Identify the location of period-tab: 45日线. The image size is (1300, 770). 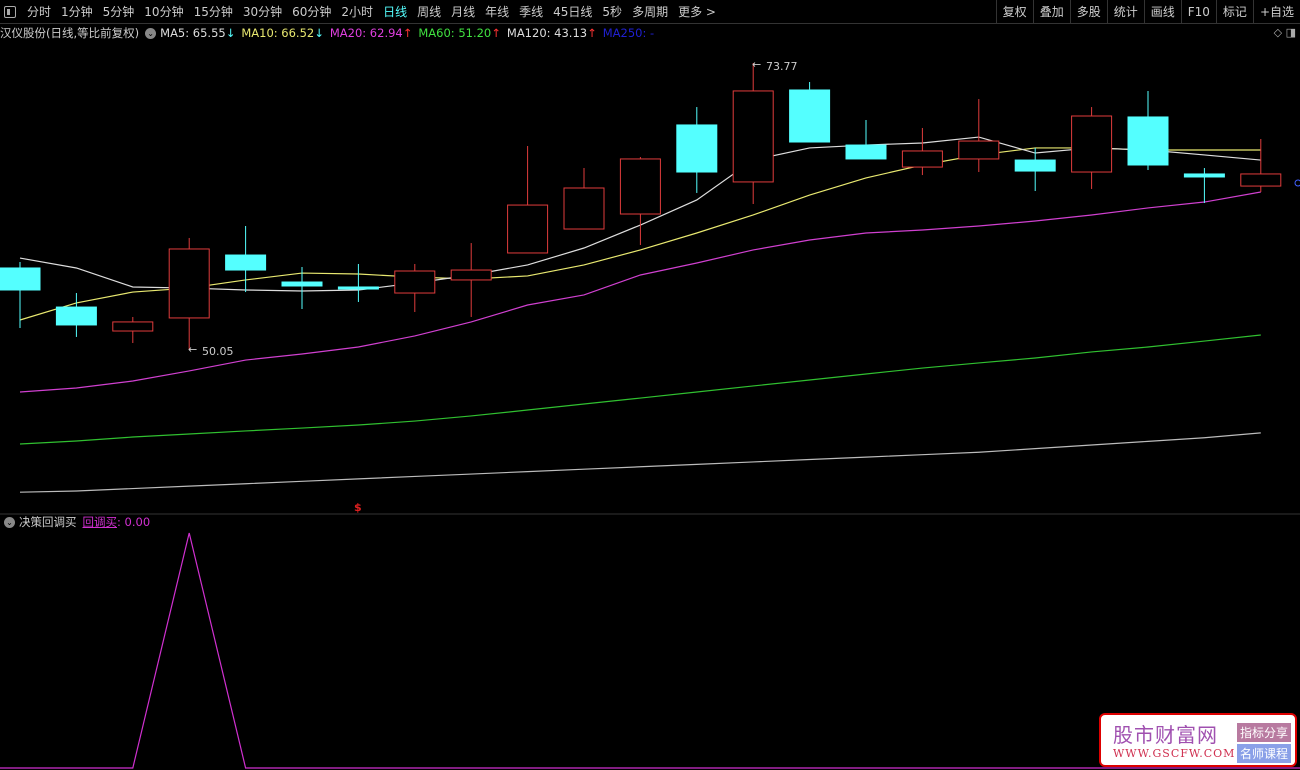
(572, 11).